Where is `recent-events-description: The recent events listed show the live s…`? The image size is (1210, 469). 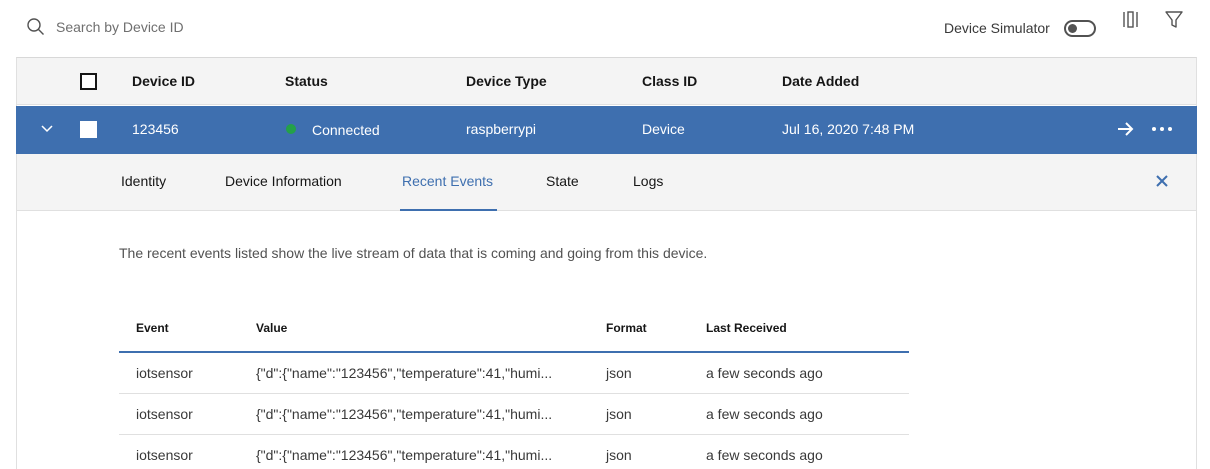
recent-events-description: The recent events listed show the live s… is located at coordinates (413, 253).